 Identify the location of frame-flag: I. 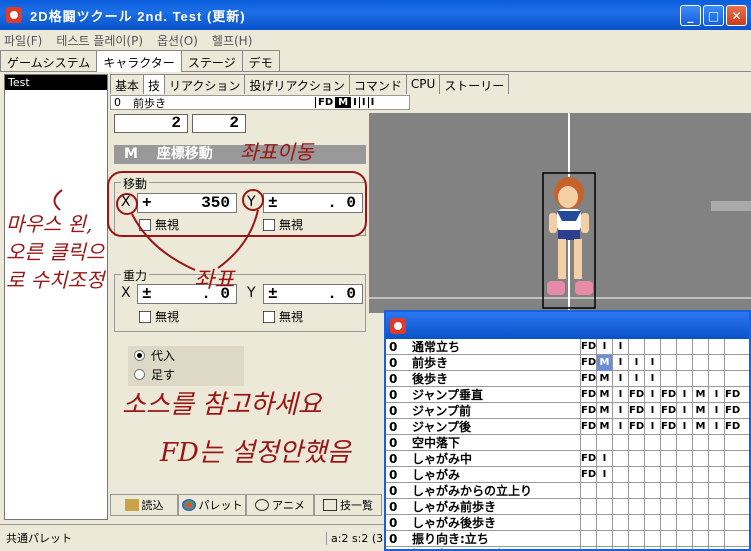
(363, 102).